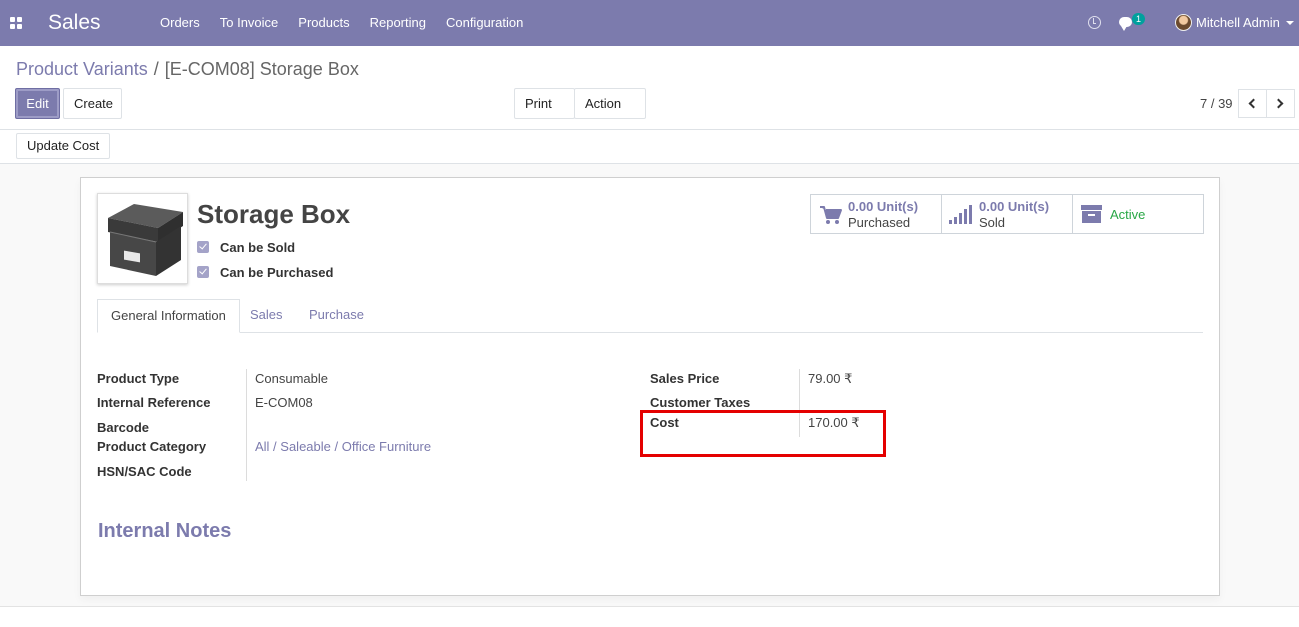  Describe the element at coordinates (266, 316) in the screenshot. I see `tab-sales: Sales` at that location.